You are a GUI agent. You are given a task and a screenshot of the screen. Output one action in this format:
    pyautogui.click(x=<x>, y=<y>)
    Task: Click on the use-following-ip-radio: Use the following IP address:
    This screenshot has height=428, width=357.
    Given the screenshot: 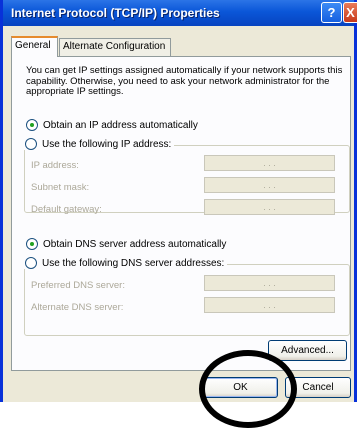 What is the action you would take?
    pyautogui.click(x=98, y=144)
    